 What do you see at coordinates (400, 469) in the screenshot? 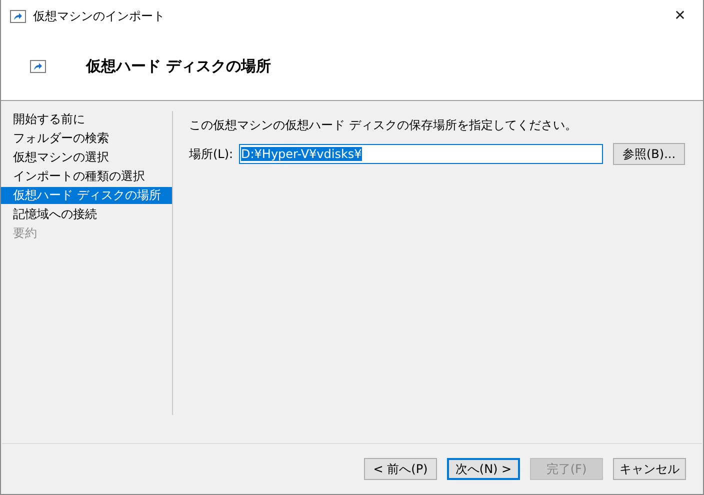
I see `wizard-button: < 前へ(P)` at bounding box center [400, 469].